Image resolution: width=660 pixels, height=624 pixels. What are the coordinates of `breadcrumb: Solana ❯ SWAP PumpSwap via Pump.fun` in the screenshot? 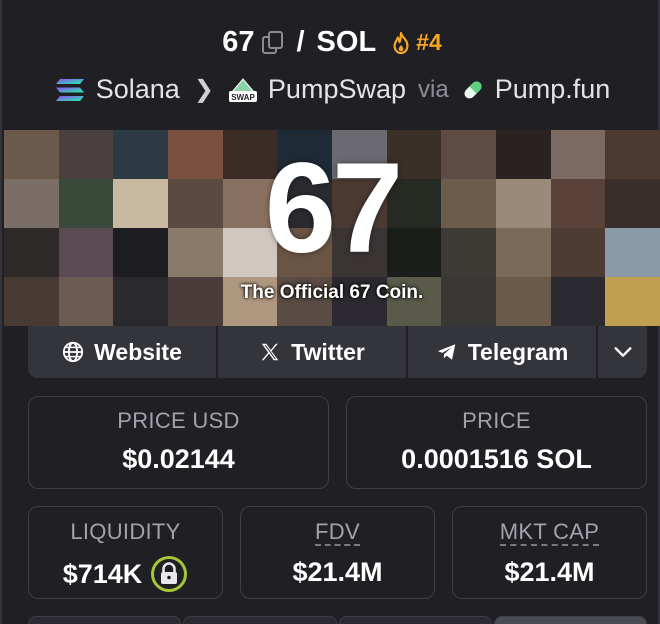 It's located at (331, 89).